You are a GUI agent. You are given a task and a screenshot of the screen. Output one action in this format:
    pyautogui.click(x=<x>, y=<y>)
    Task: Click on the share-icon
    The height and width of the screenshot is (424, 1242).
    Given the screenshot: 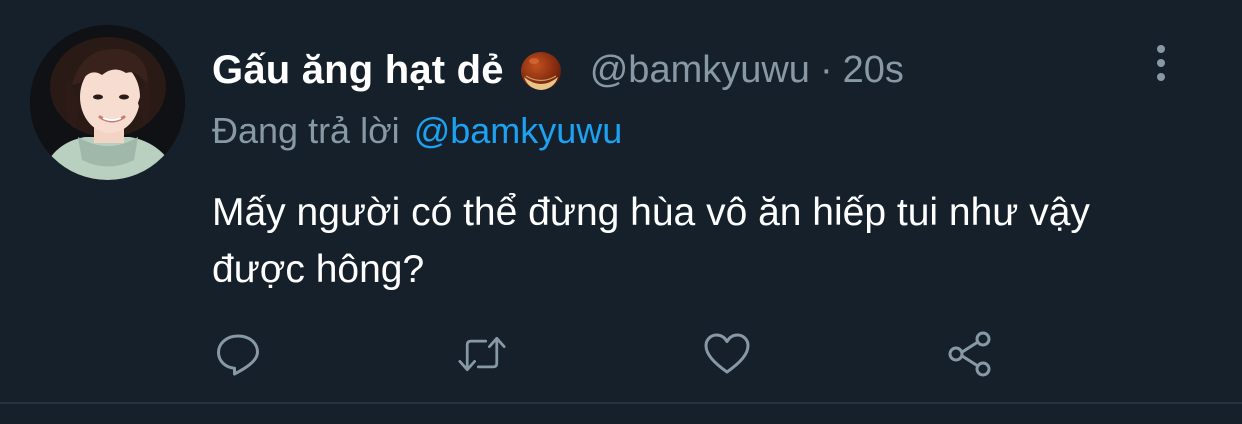 What is the action you would take?
    pyautogui.click(x=969, y=354)
    